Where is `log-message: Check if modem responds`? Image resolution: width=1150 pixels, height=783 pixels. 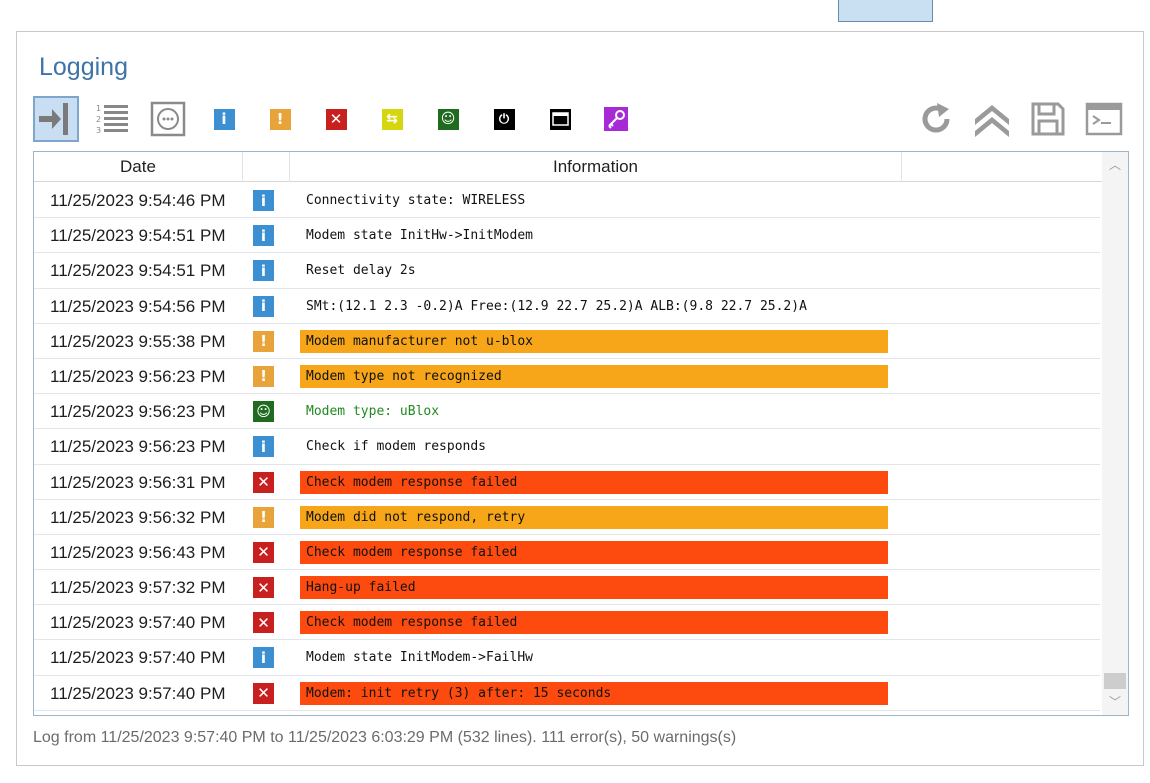
log-message: Check if modem responds is located at coordinates (396, 447).